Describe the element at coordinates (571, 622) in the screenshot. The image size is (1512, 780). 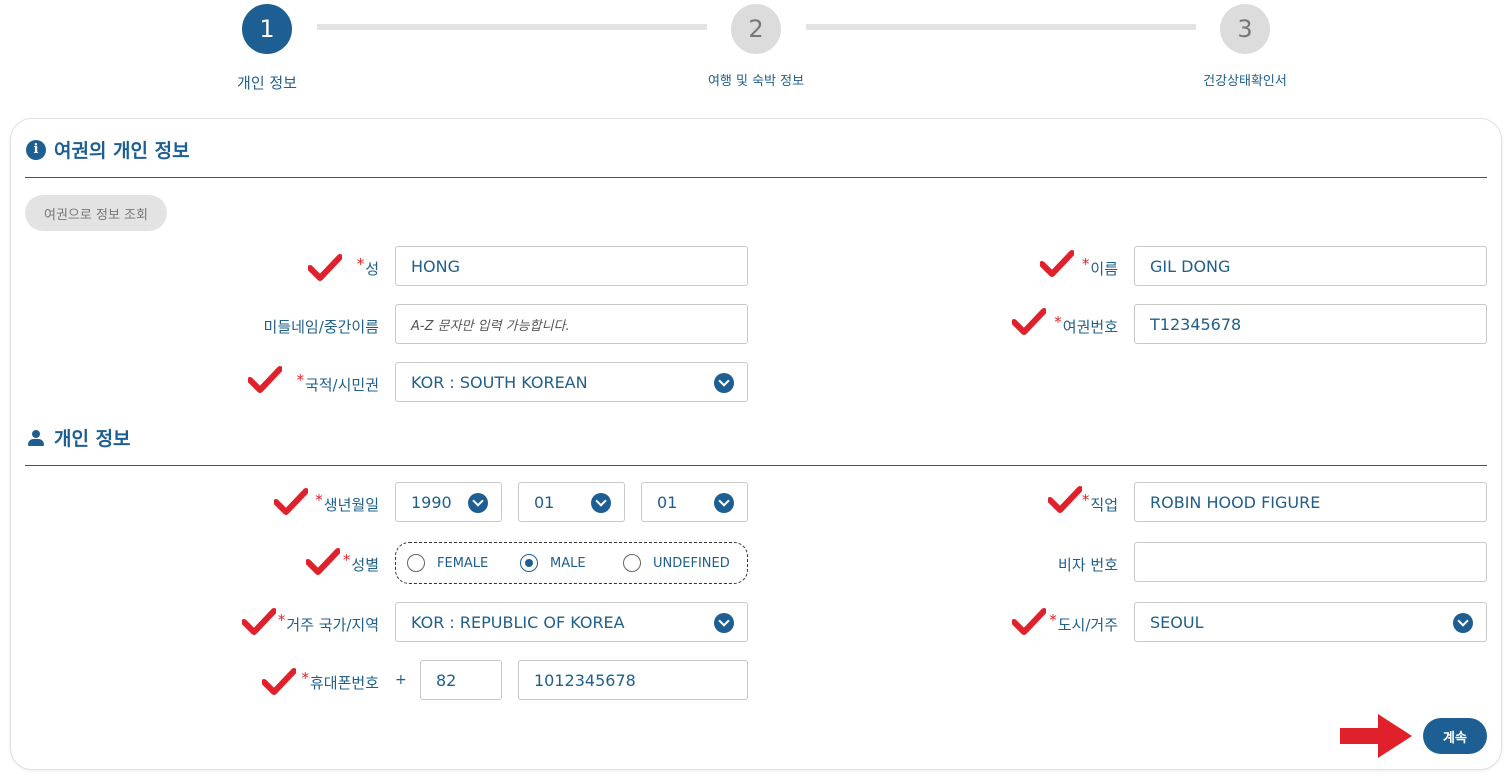
I see `residence-country-select: KOR : REPUBLIC OF KOREA` at that location.